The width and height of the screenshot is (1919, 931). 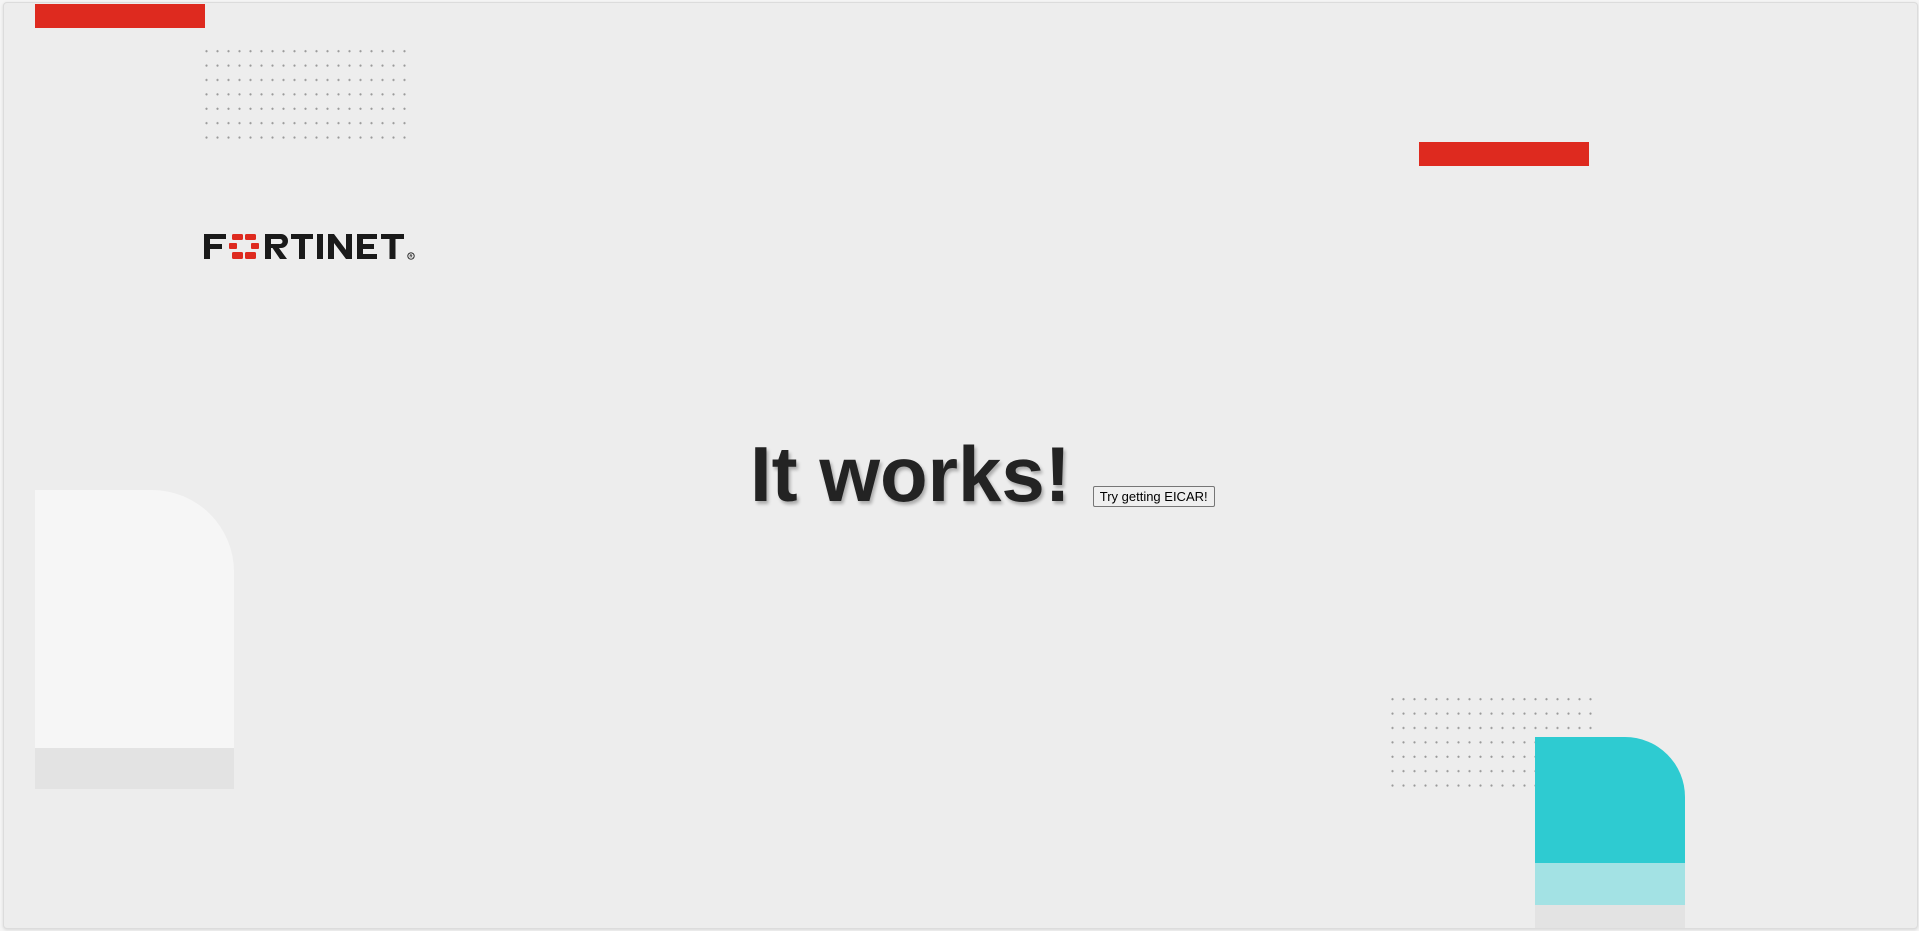 What do you see at coordinates (134, 768) in the screenshot?
I see `decorative-card-left-base` at bounding box center [134, 768].